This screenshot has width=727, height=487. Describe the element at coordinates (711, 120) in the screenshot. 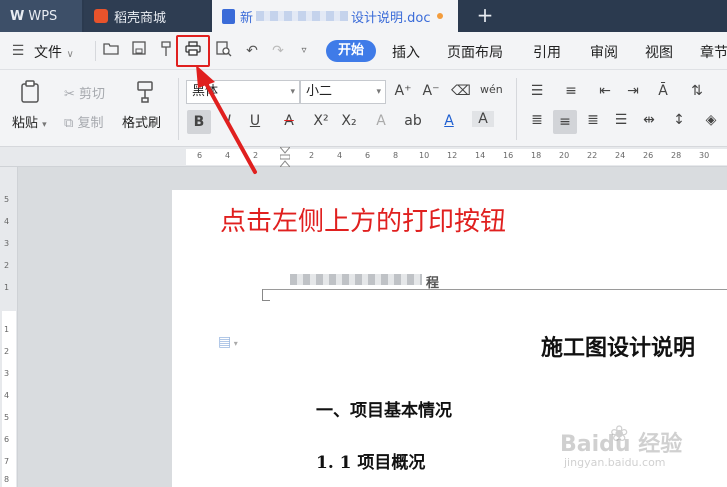

I see `shading-icon: ◈` at that location.